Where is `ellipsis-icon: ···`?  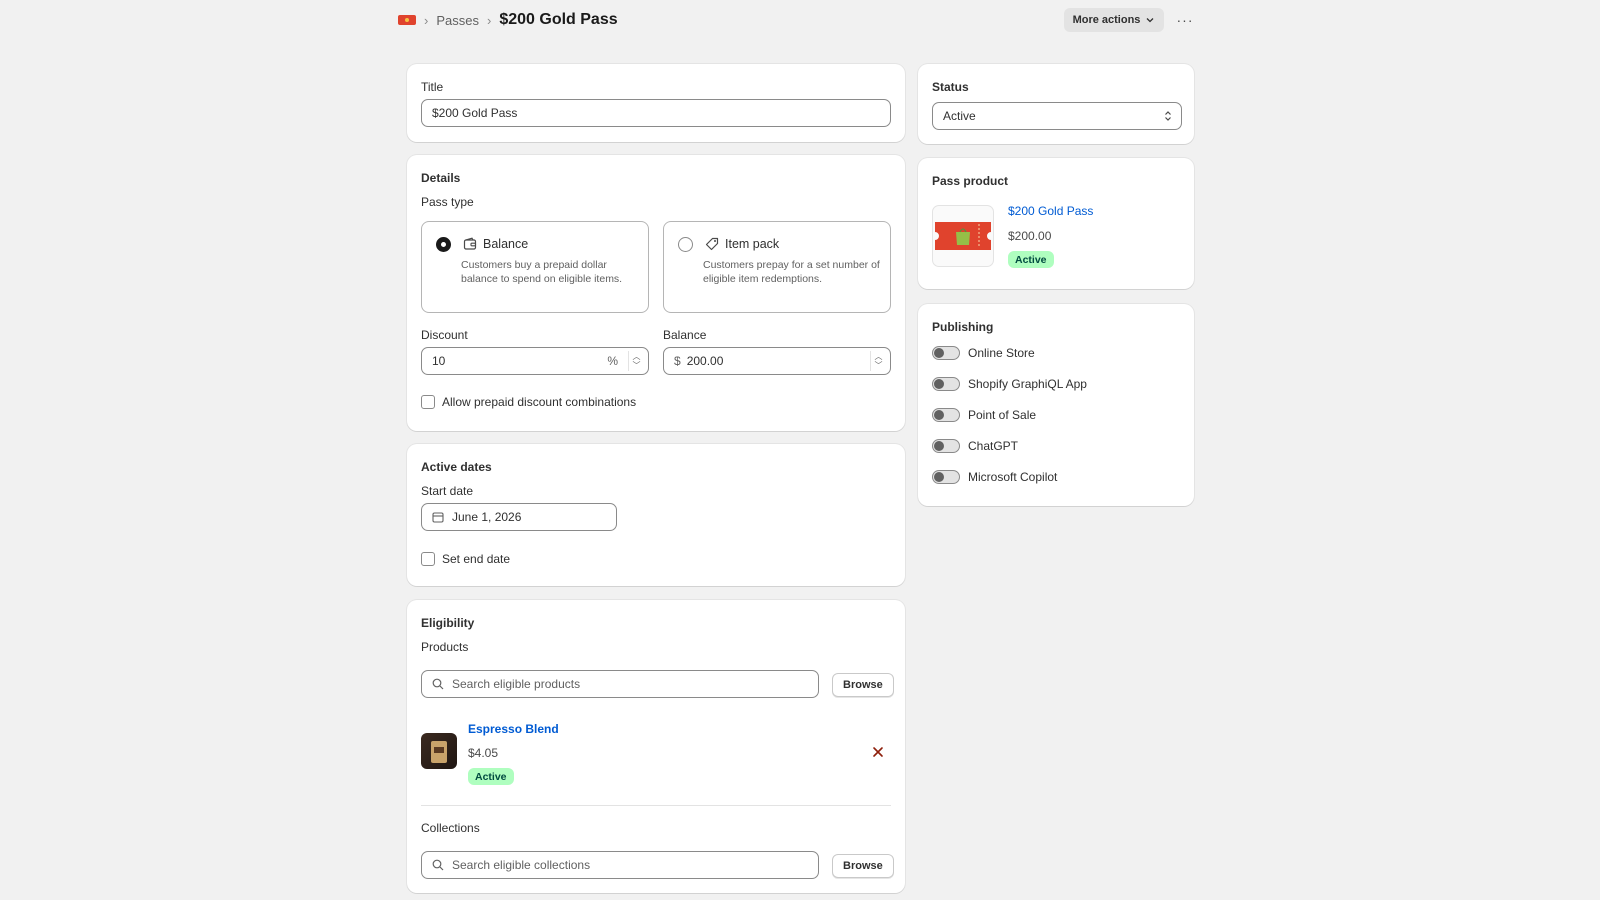 ellipsis-icon: ··· is located at coordinates (1185, 20).